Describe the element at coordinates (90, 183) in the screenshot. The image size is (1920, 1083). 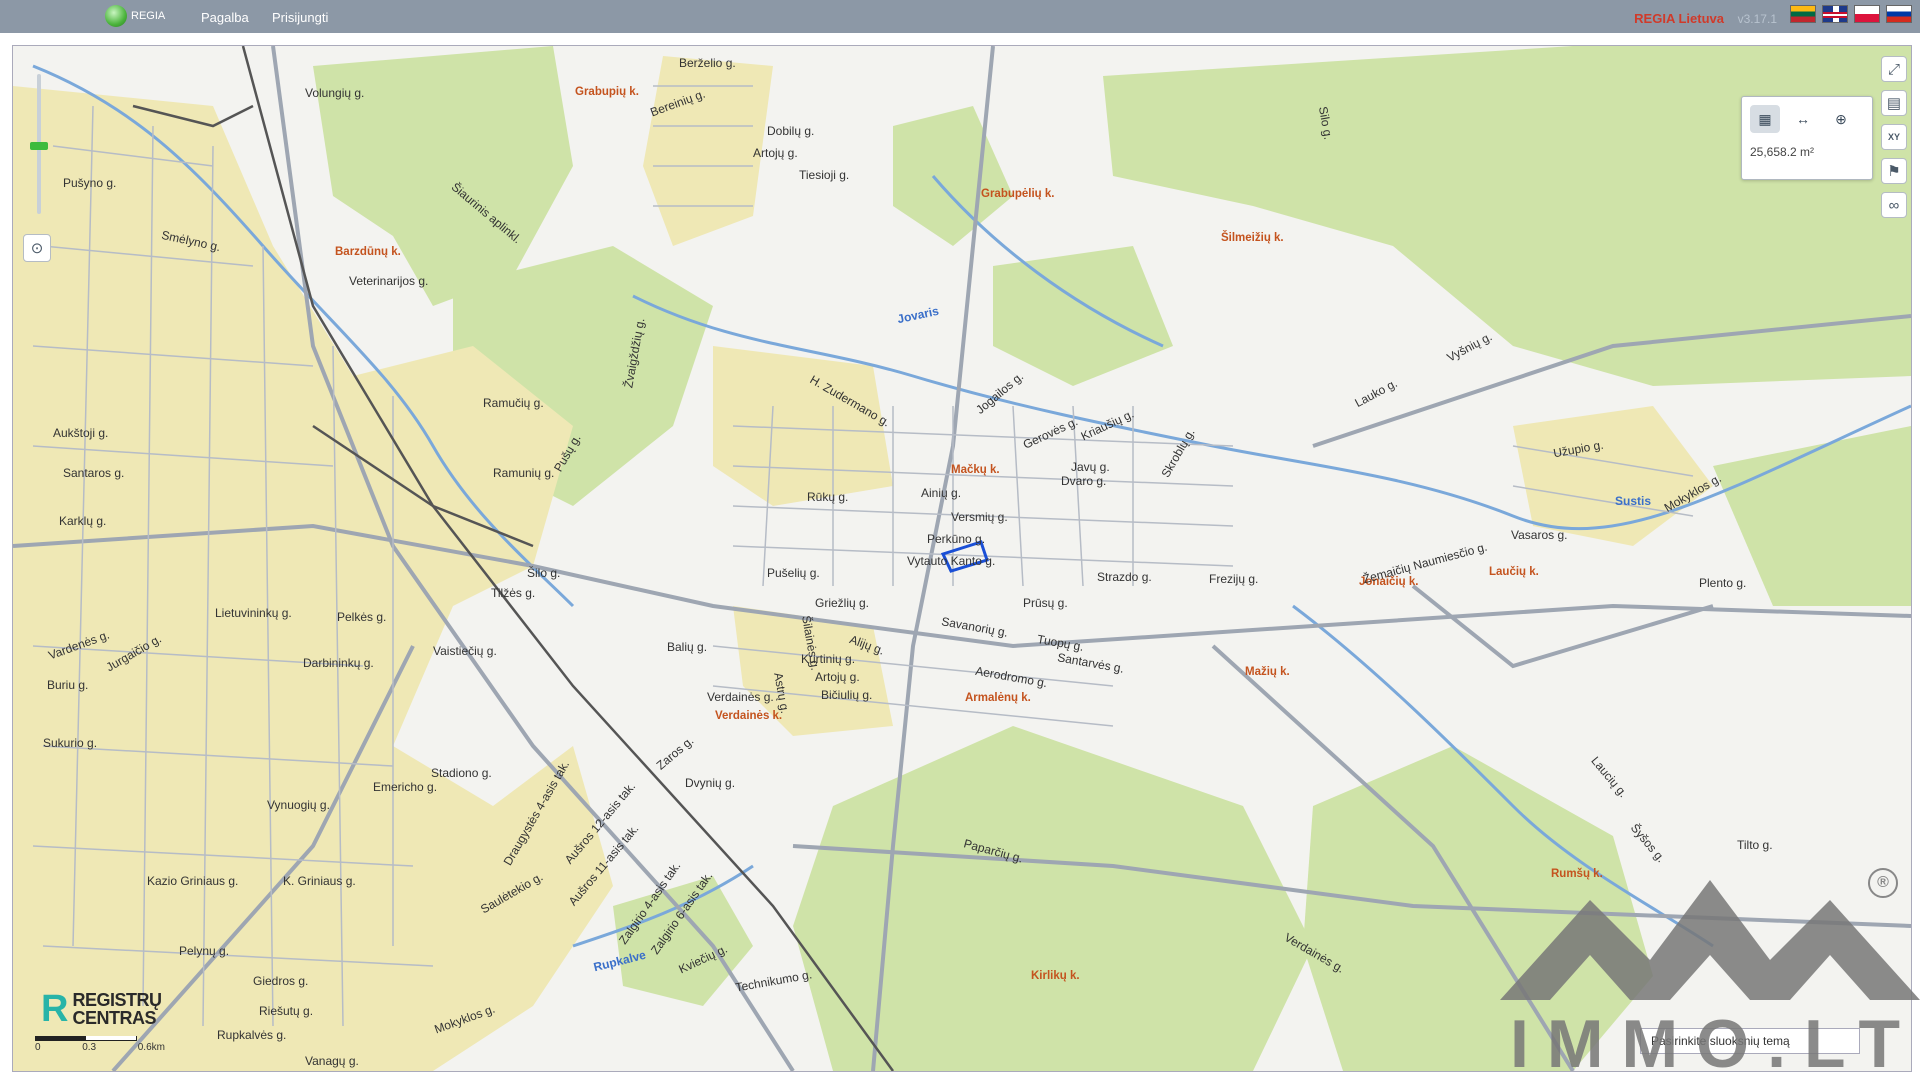
I see `street-label: Pušyno g.` at that location.